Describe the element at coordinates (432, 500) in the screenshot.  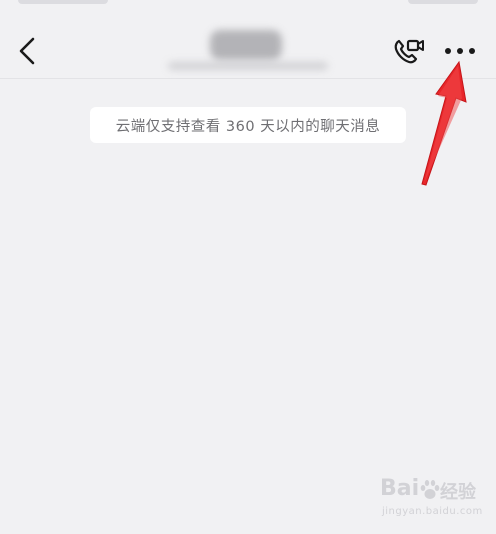
I see `watermark: Bai 经验 jingyan.baidu.com` at that location.